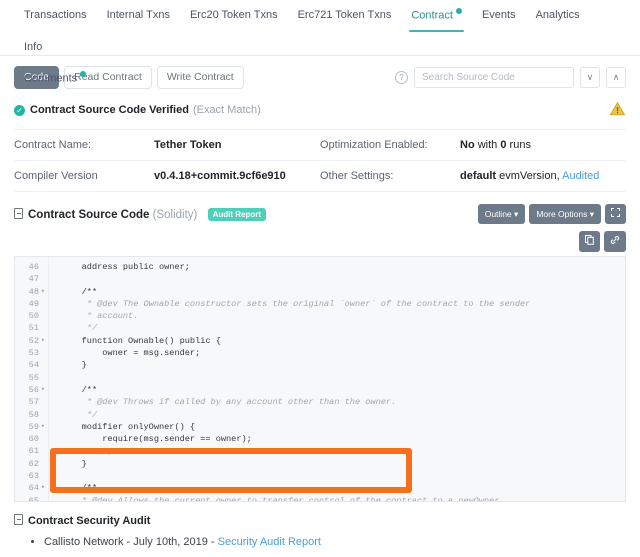 The width and height of the screenshot is (640, 557). I want to click on line-number: 59 ▾, so click(36, 427).